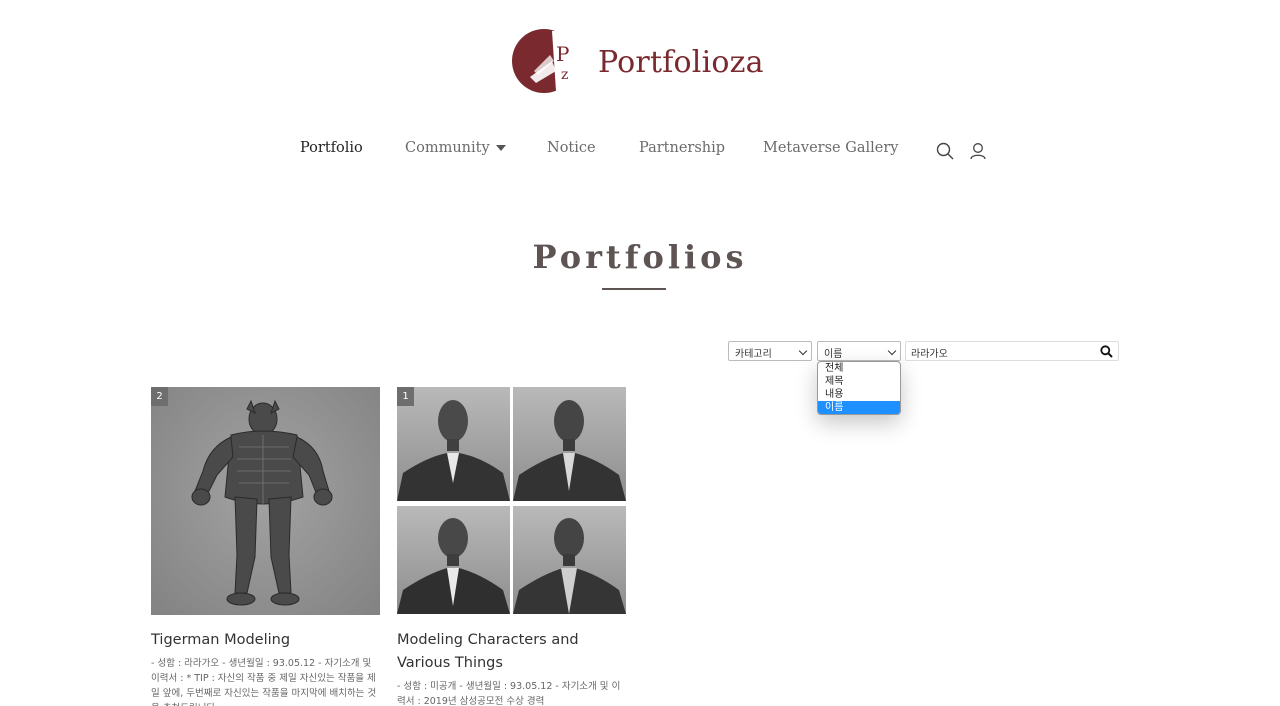  I want to click on portfolio-title: Tigerman Modeling, so click(266, 640).